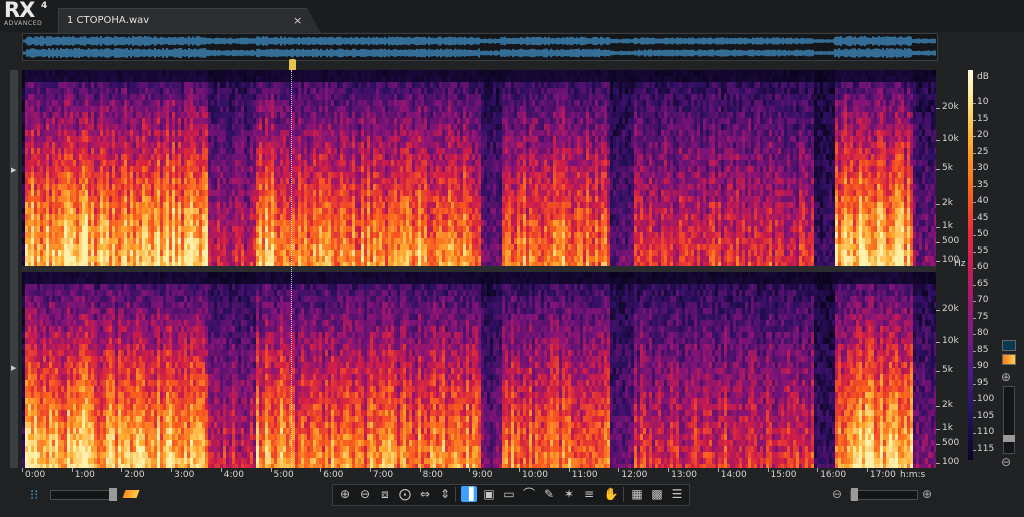  What do you see at coordinates (529, 494) in the screenshot?
I see `lasso-icon: ⌒` at bounding box center [529, 494].